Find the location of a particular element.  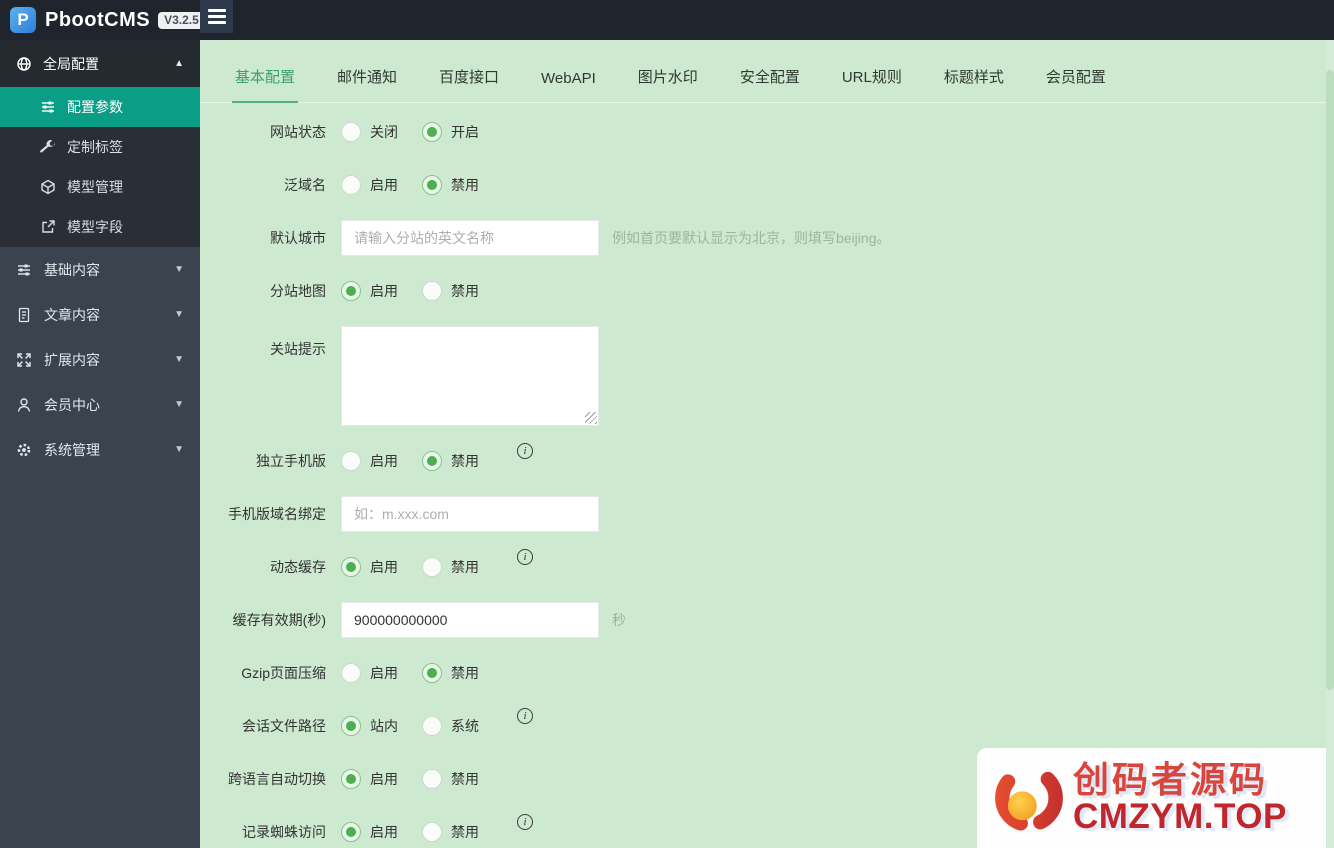

tab-mail-notify: 邮件通知 is located at coordinates (367, 84).